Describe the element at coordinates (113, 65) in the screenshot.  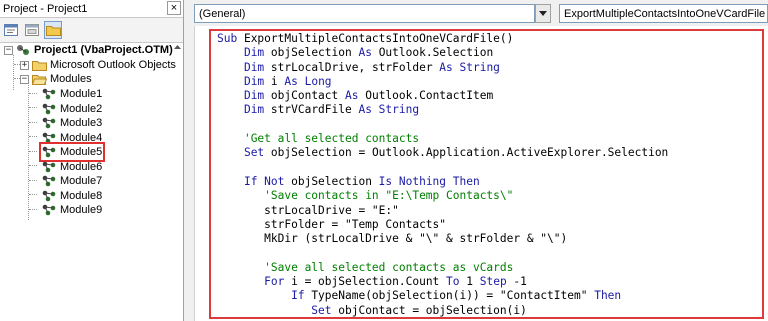
I see `tree-node-label: Microsoft Outlook Objects` at that location.